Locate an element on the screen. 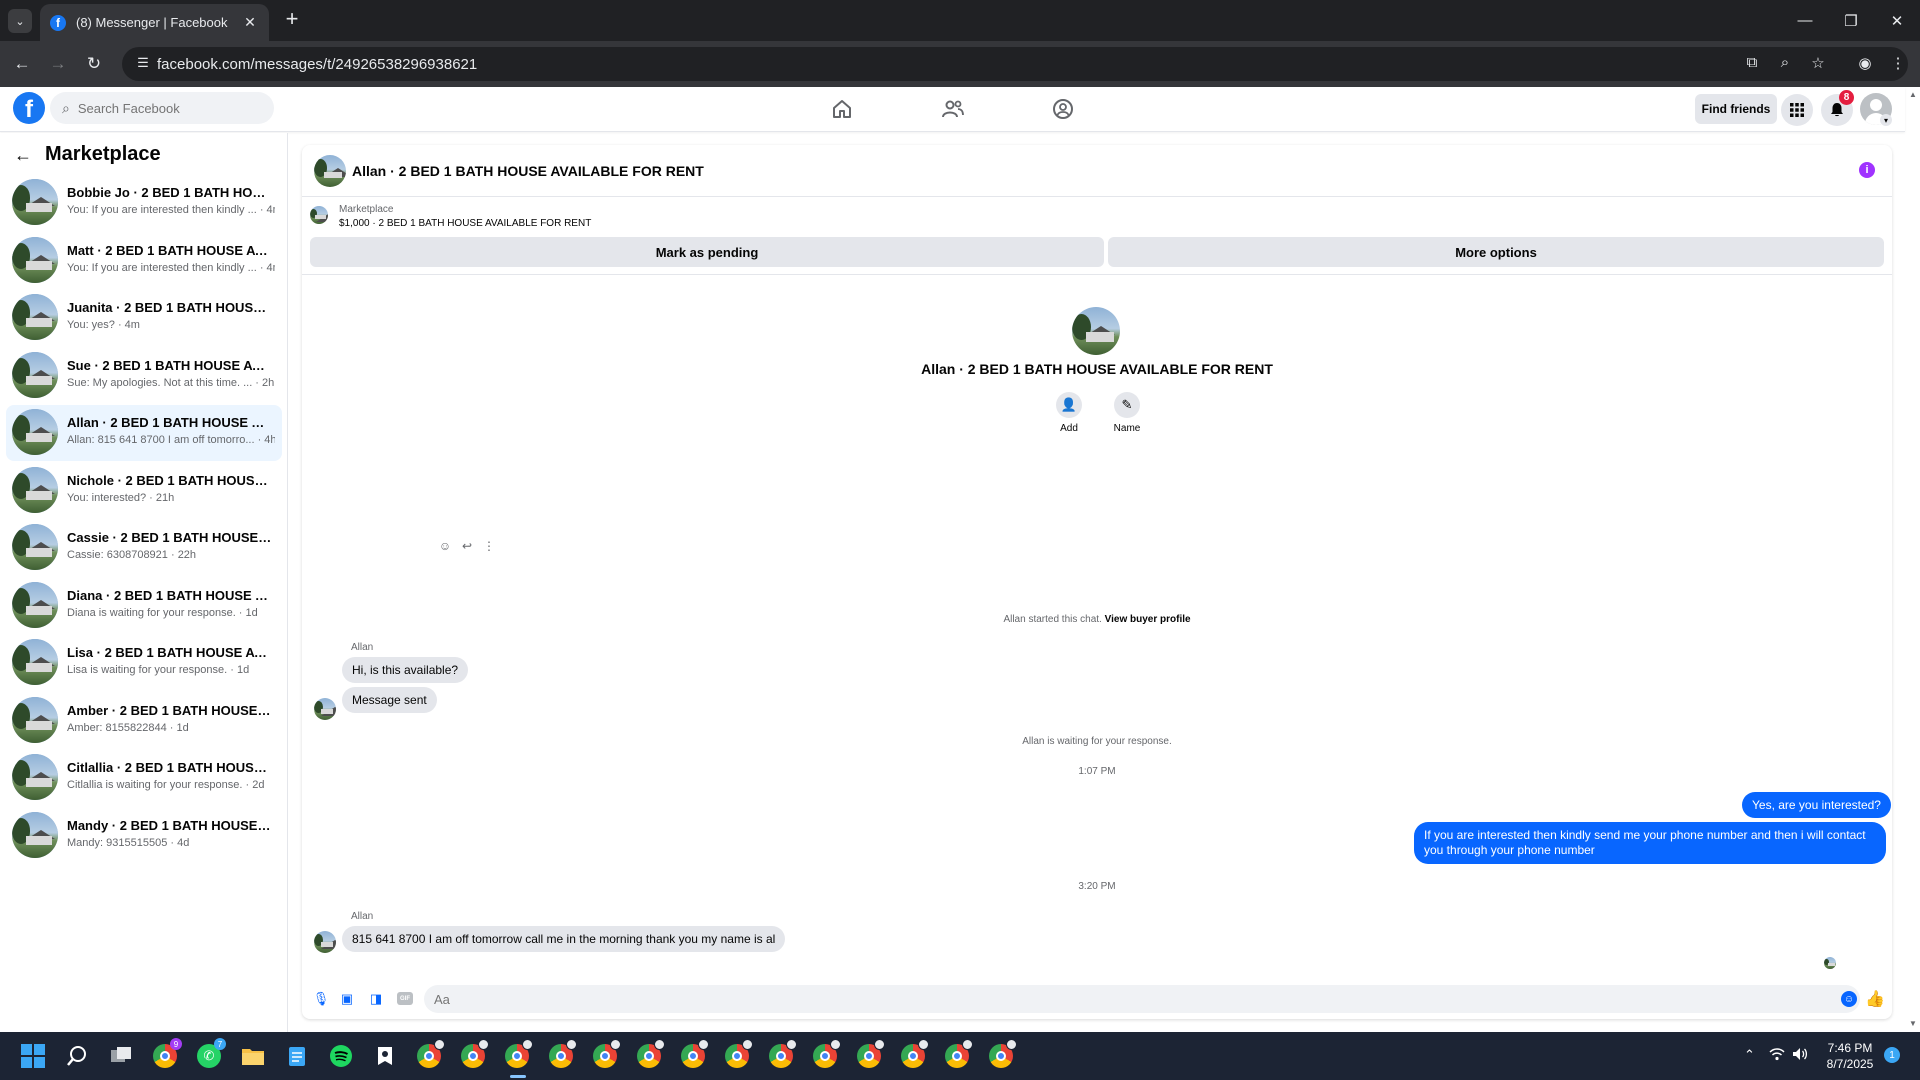 This screenshot has height=1080, width=1920. outgoing-message: Yes, are you interested? is located at coordinates (1816, 805).